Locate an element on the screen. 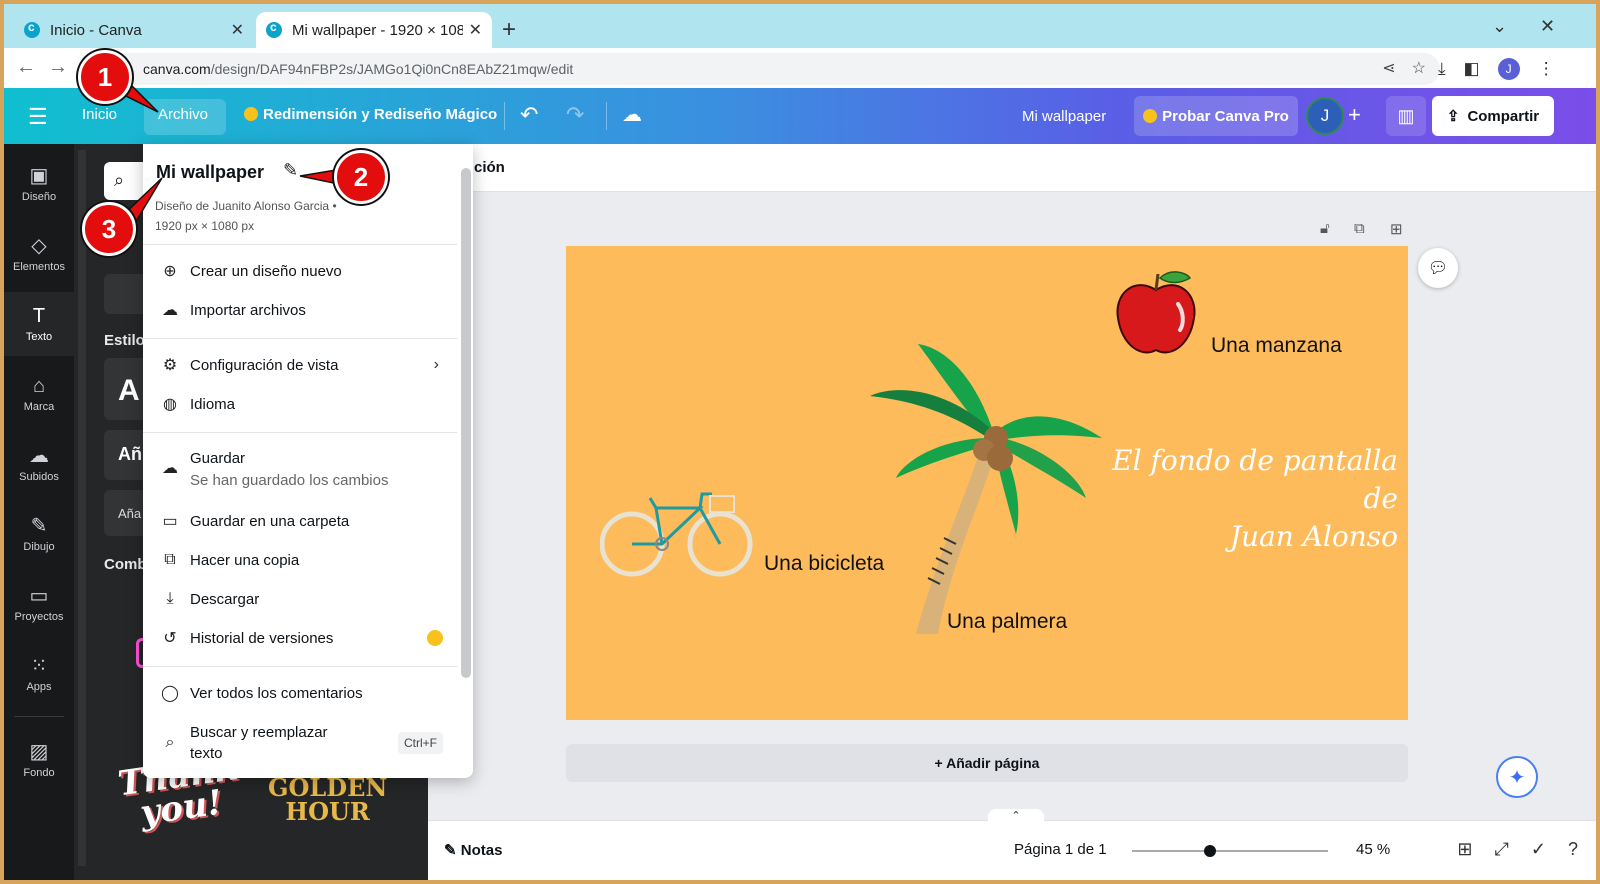  file-menu-button: Archivo is located at coordinates (183, 114).